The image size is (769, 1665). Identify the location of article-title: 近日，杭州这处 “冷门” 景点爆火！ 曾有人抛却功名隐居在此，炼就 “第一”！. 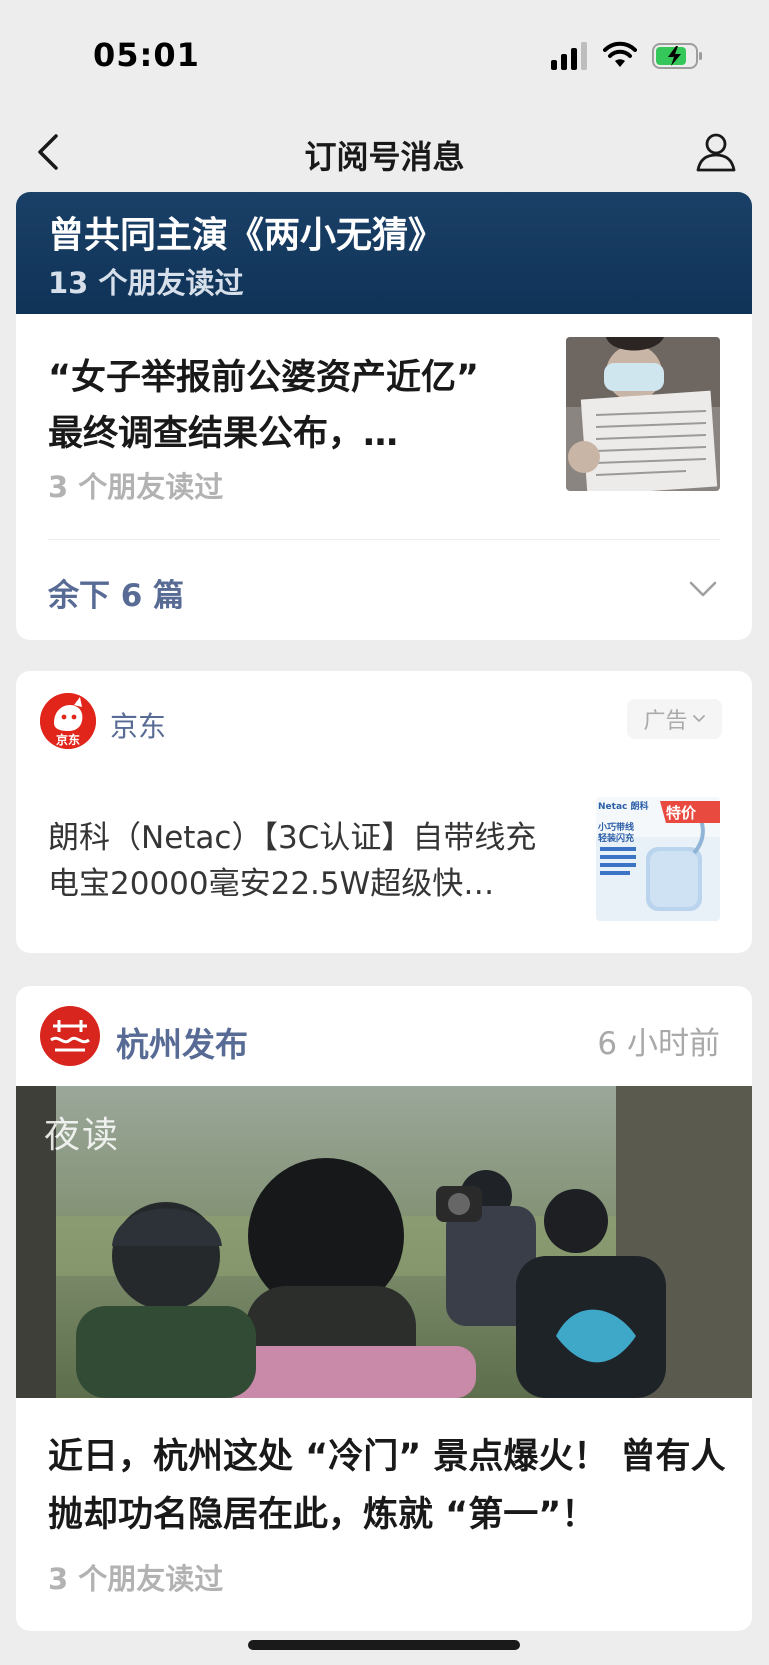
(387, 1486).